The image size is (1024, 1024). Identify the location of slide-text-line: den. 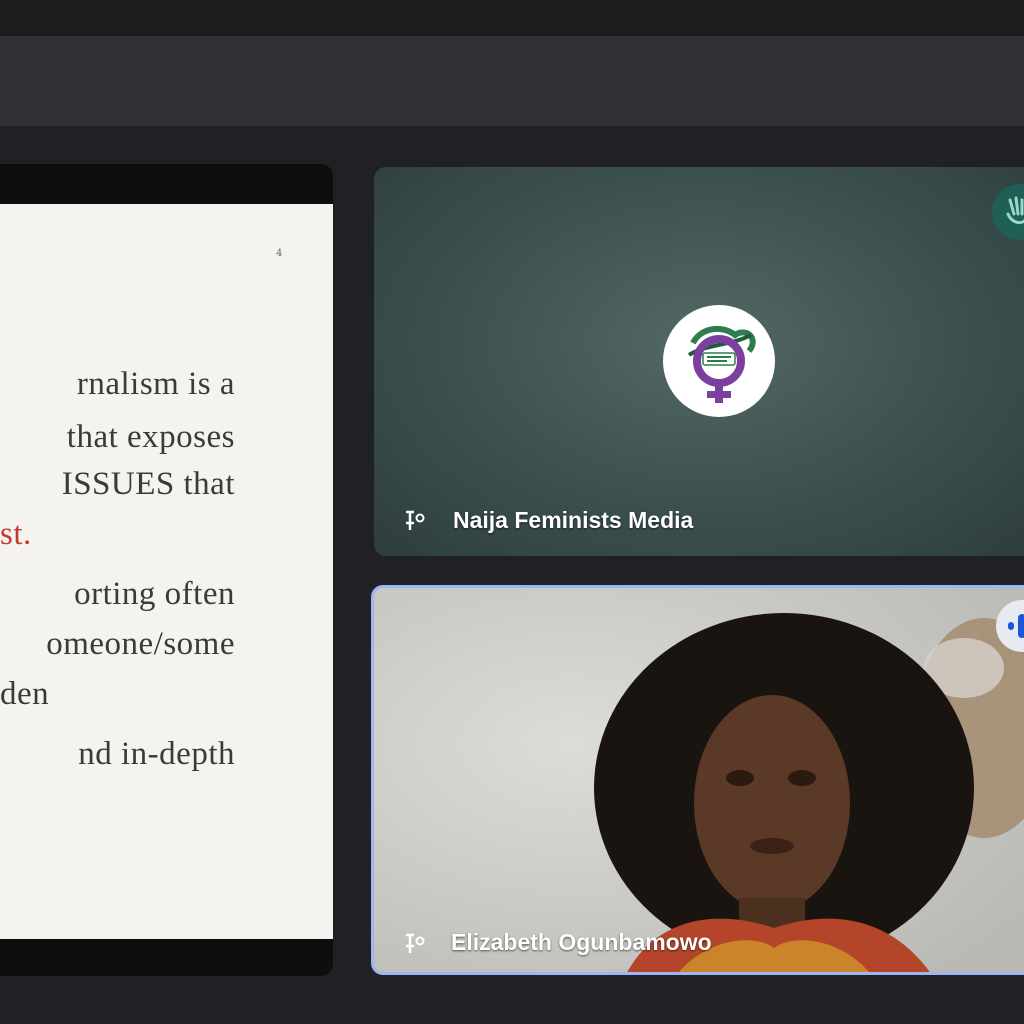
(25, 694).